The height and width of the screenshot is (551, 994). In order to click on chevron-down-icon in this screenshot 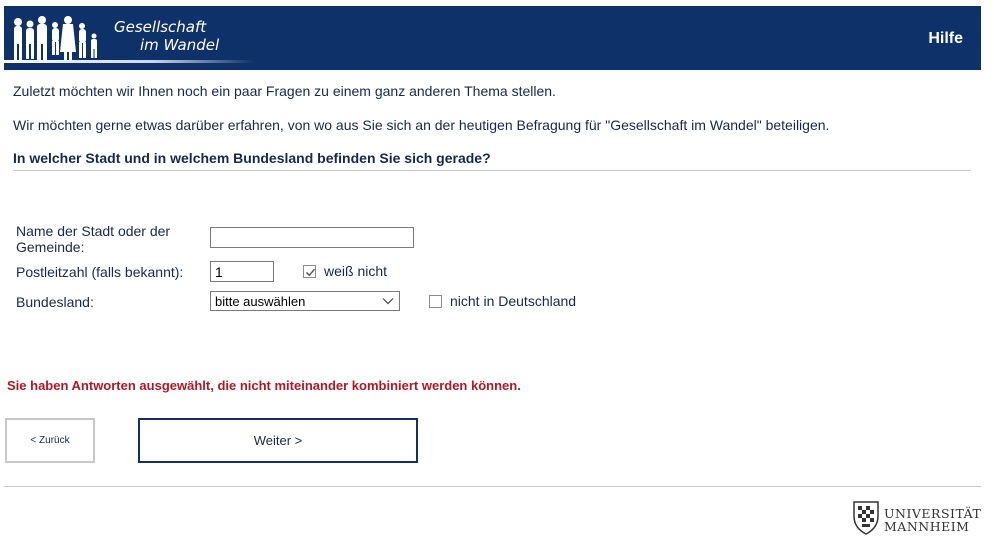, I will do `click(388, 301)`.